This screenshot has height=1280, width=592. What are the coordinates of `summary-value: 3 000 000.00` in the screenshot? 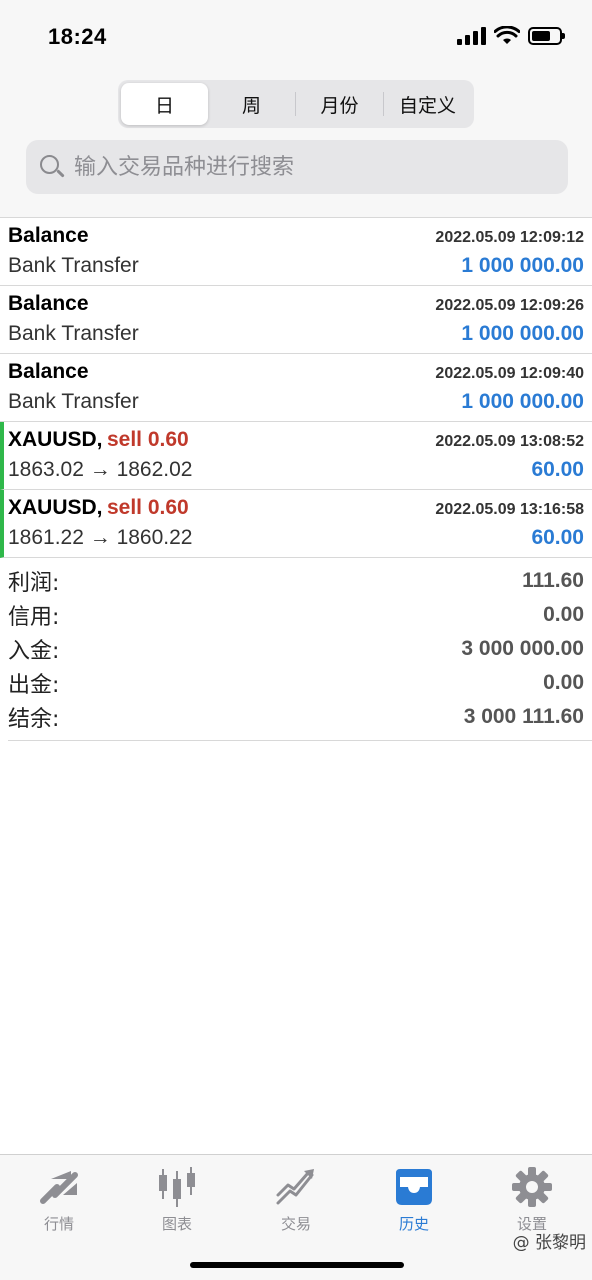 It's located at (522, 648).